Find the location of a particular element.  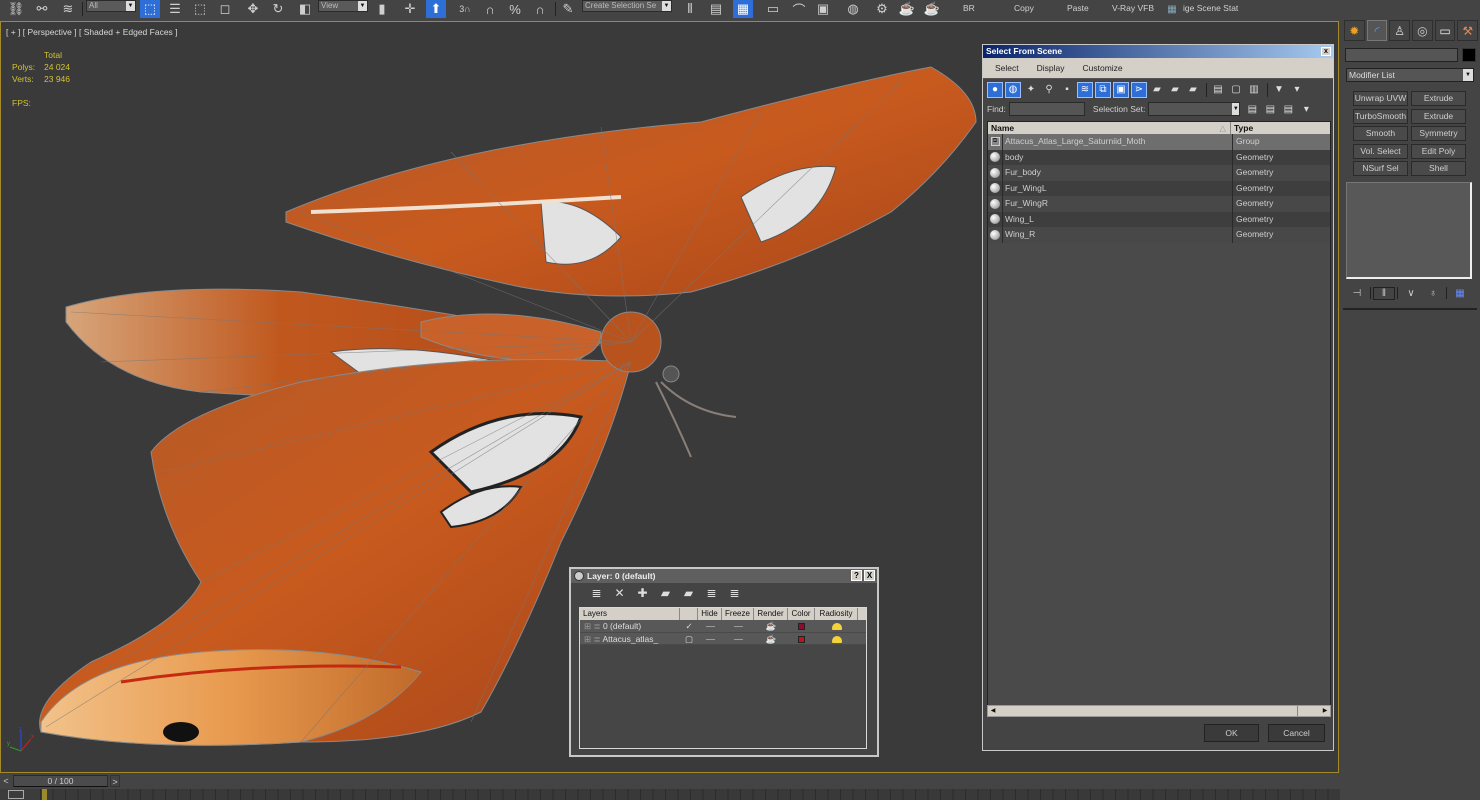

scene-explorer-icon: ▭ is located at coordinates (773, 9).